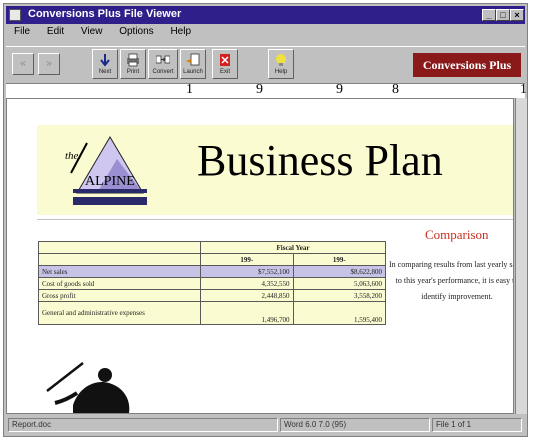 The image size is (533, 440). Describe the element at coordinates (517, 15) in the screenshot. I see `close-button: ×` at that location.